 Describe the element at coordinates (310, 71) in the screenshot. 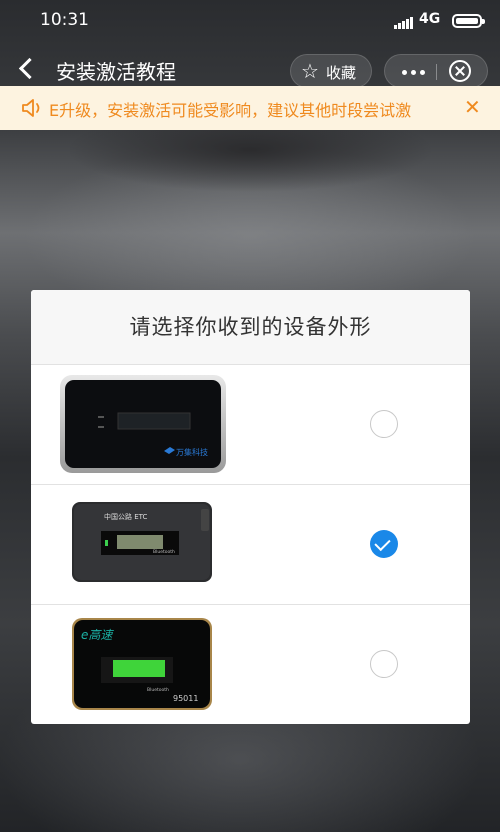

I see `star-icon: ☆` at that location.